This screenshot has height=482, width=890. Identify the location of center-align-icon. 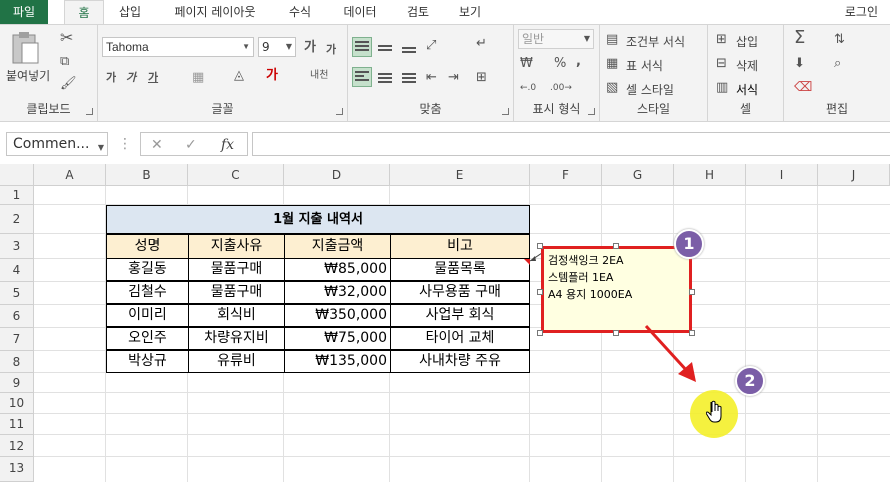
(385, 79).